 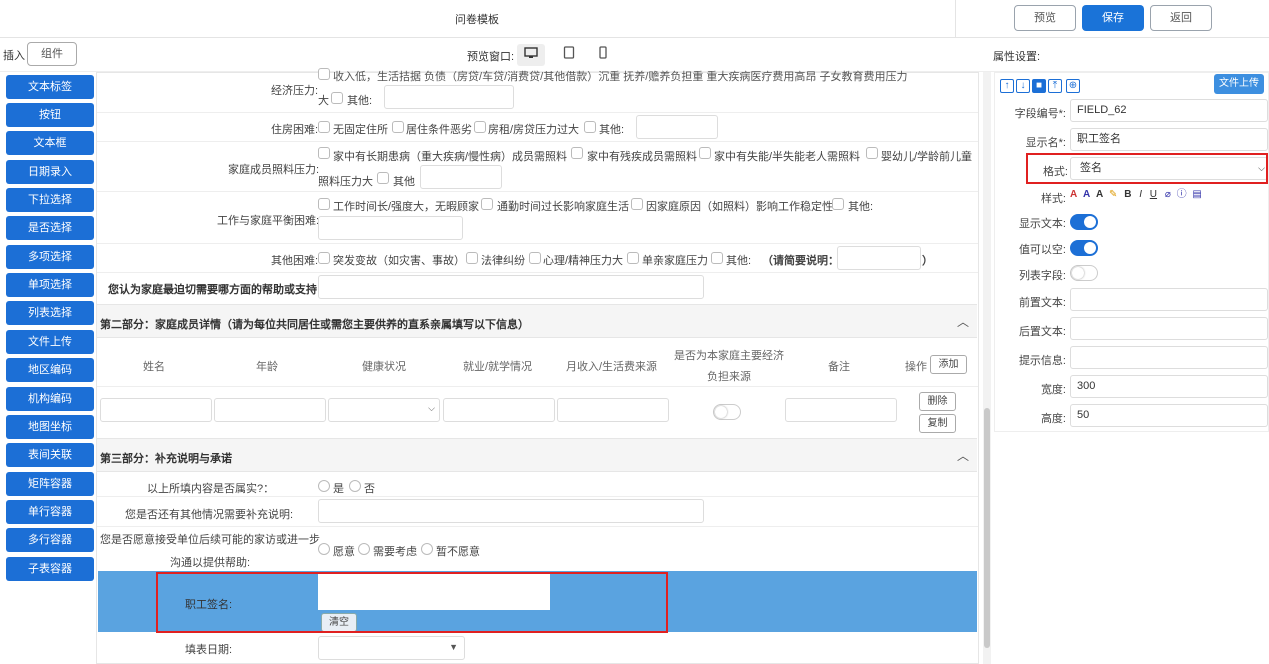 What do you see at coordinates (1084, 222) in the screenshot?
I see `show-text-toggle` at bounding box center [1084, 222].